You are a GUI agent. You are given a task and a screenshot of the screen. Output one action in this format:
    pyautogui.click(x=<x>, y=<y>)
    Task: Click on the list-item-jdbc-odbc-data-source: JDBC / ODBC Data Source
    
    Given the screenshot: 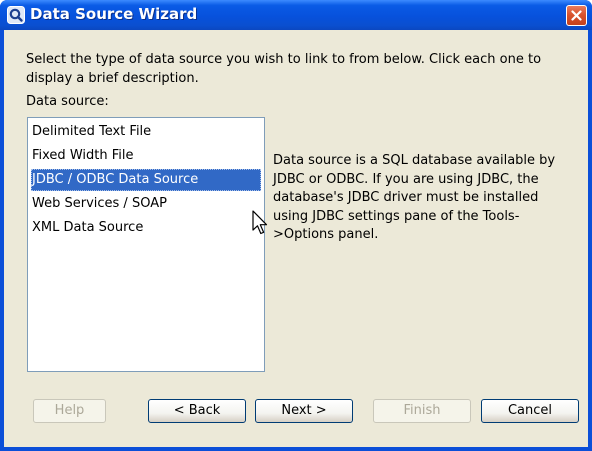 What is the action you would take?
    pyautogui.click(x=146, y=180)
    